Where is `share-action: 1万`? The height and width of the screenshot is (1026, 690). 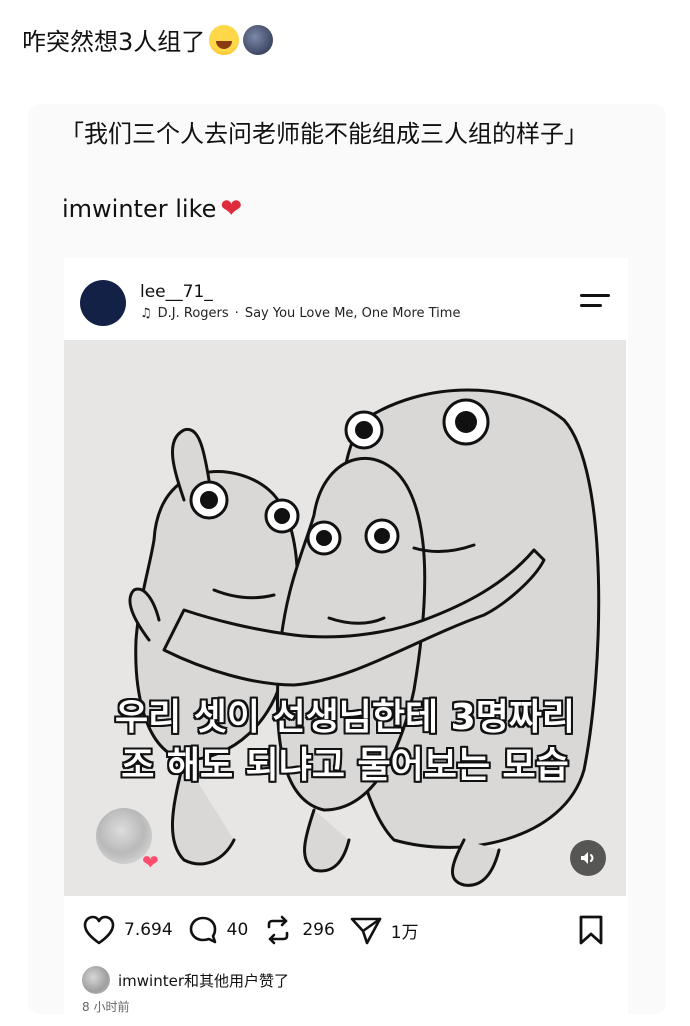 share-action: 1万 is located at coordinates (384, 930).